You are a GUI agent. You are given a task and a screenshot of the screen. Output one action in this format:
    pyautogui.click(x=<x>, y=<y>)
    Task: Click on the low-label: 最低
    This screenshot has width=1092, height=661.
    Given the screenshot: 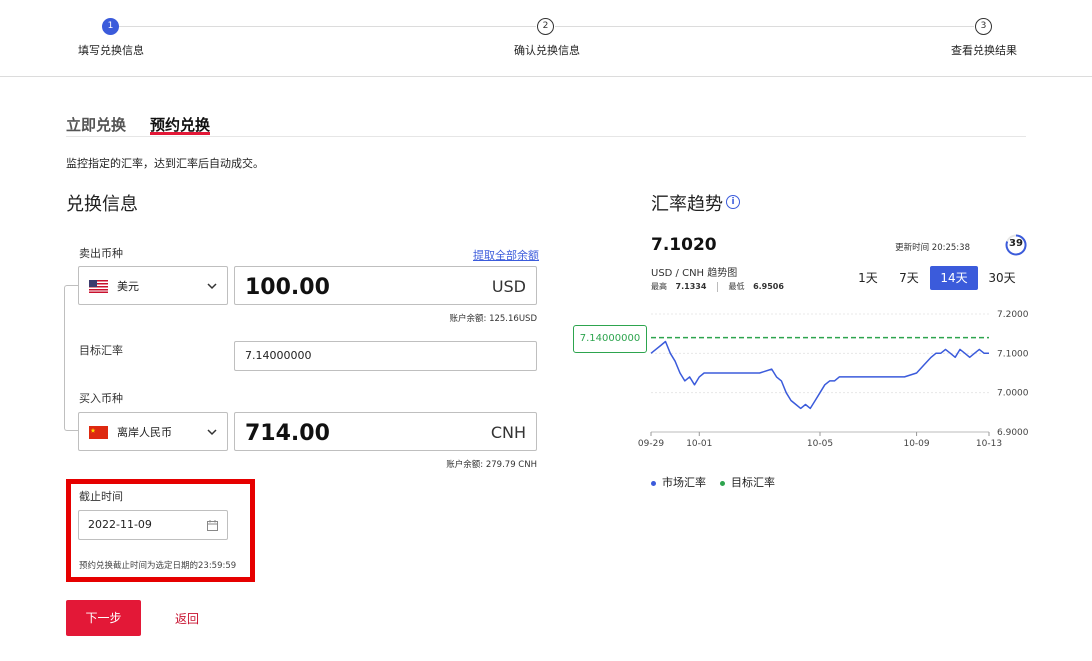 What is the action you would take?
    pyautogui.click(x=736, y=286)
    